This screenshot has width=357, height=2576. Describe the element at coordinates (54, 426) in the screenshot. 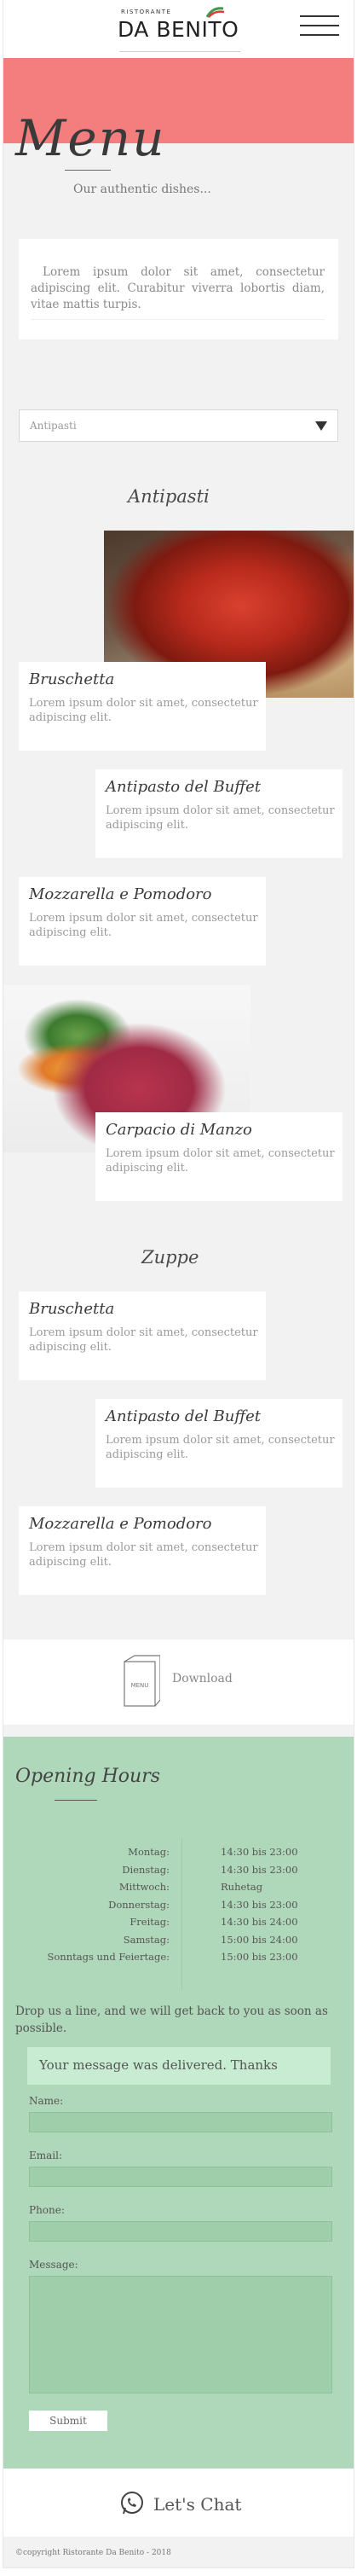

I see `category-select-value: Antipasti` at that location.